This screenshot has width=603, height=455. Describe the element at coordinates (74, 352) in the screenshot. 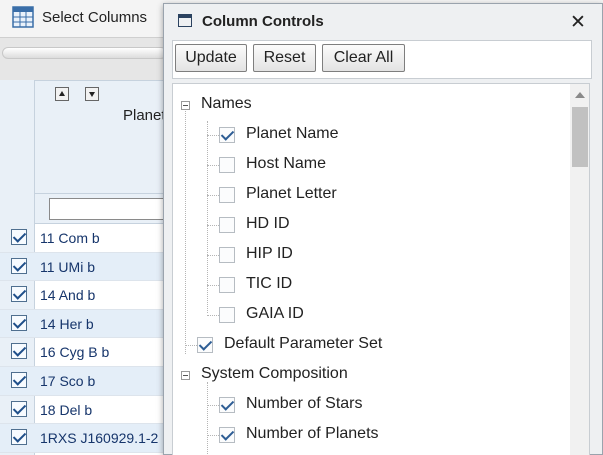

I see `planet-link: 16 Cyg B b` at that location.